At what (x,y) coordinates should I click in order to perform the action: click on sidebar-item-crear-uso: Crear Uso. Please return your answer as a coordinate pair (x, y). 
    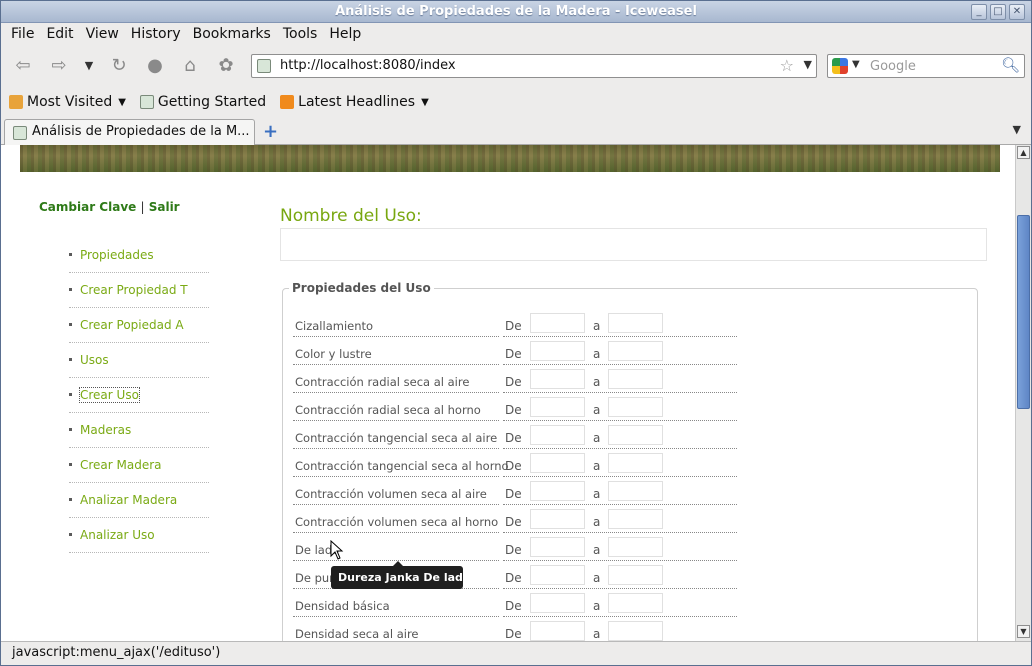
    Looking at the image, I should click on (139, 395).